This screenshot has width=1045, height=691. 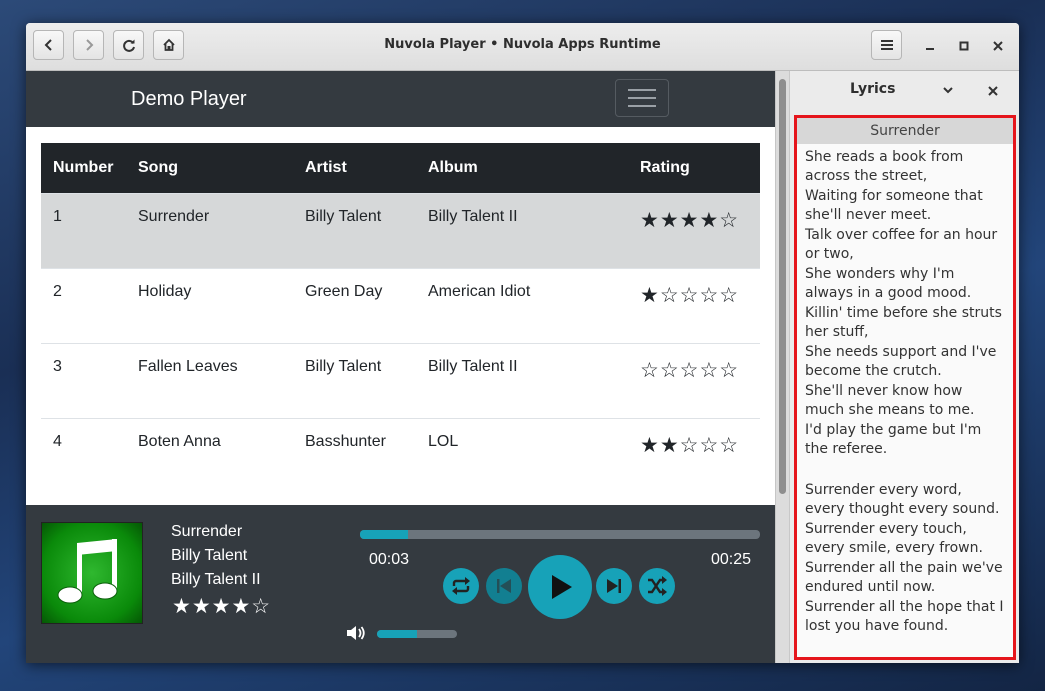 What do you see at coordinates (189, 99) in the screenshot?
I see `navbar-brand: Demo Player` at bounding box center [189, 99].